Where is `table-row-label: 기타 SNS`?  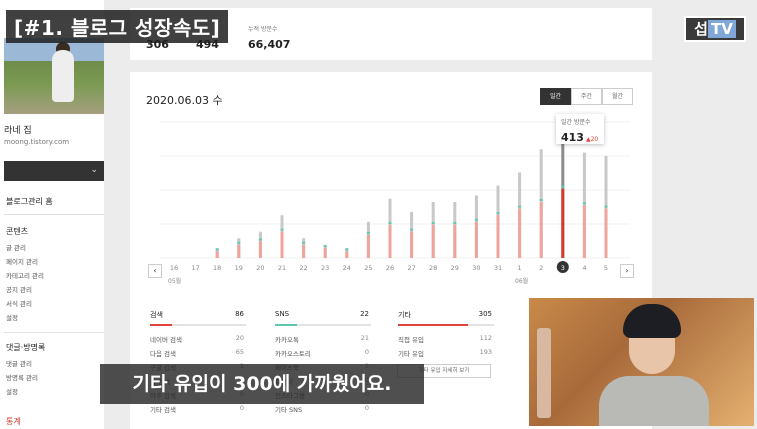 table-row-label: 기타 SNS is located at coordinates (289, 410).